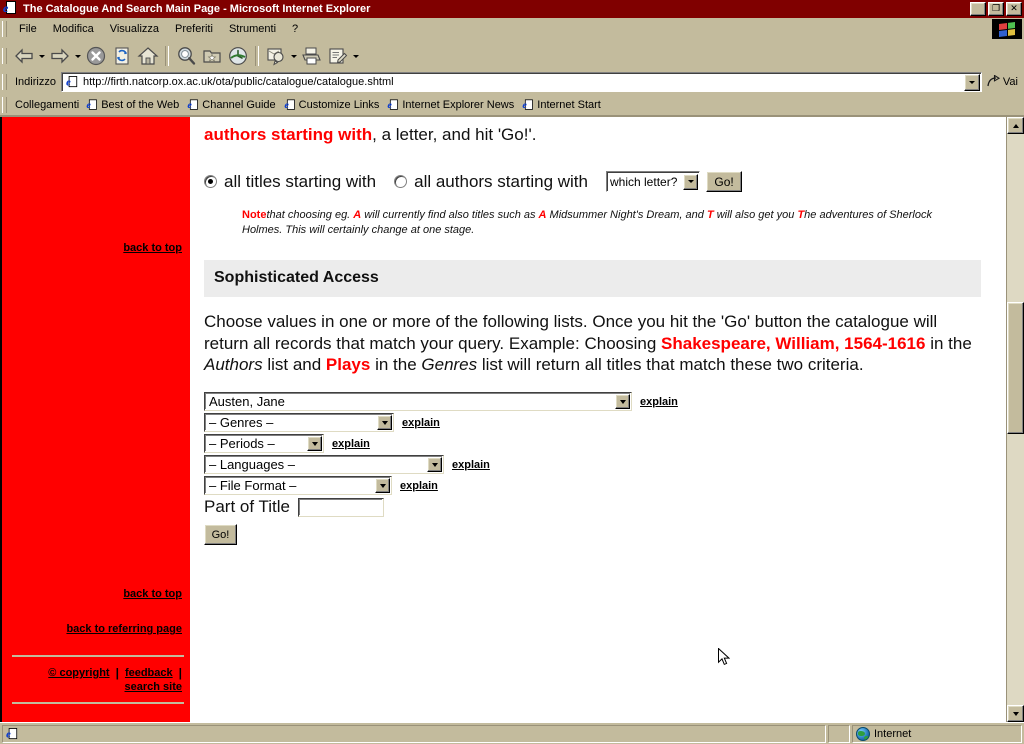 The height and width of the screenshot is (744, 1024). I want to click on menu-item-file: File, so click(28, 29).